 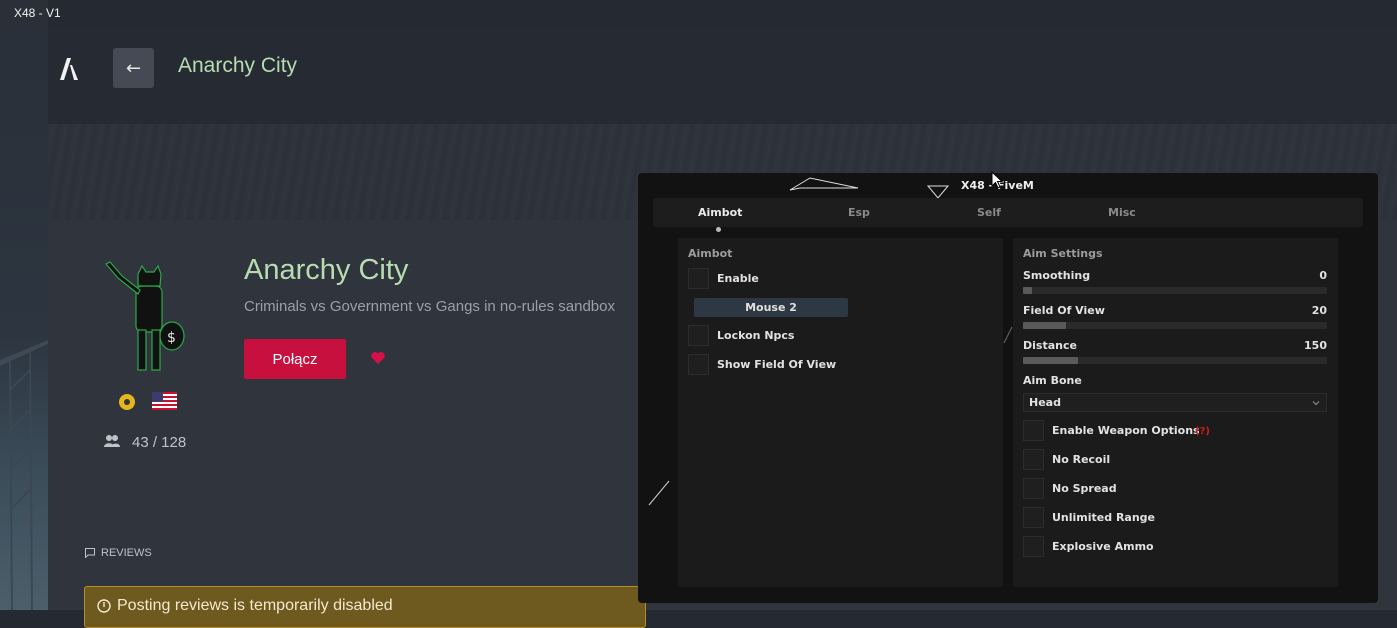 What do you see at coordinates (164, 401) in the screenshot?
I see `us-flag-icon` at bounding box center [164, 401].